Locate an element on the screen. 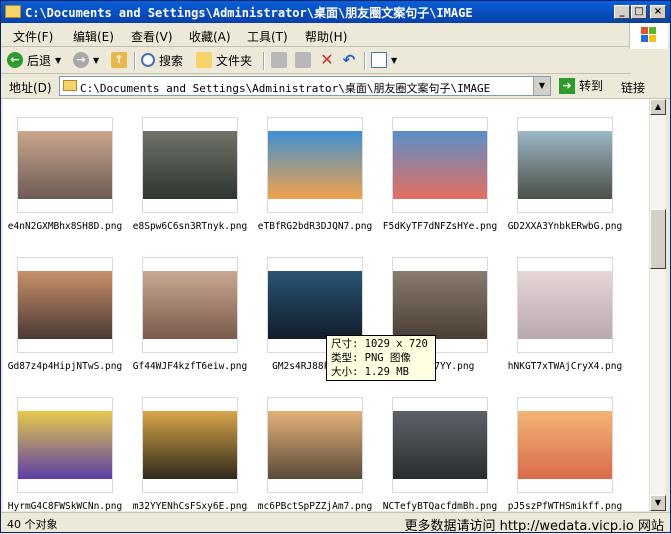 This screenshot has height=534, width=671. maximize-button: □ is located at coordinates (639, 12).